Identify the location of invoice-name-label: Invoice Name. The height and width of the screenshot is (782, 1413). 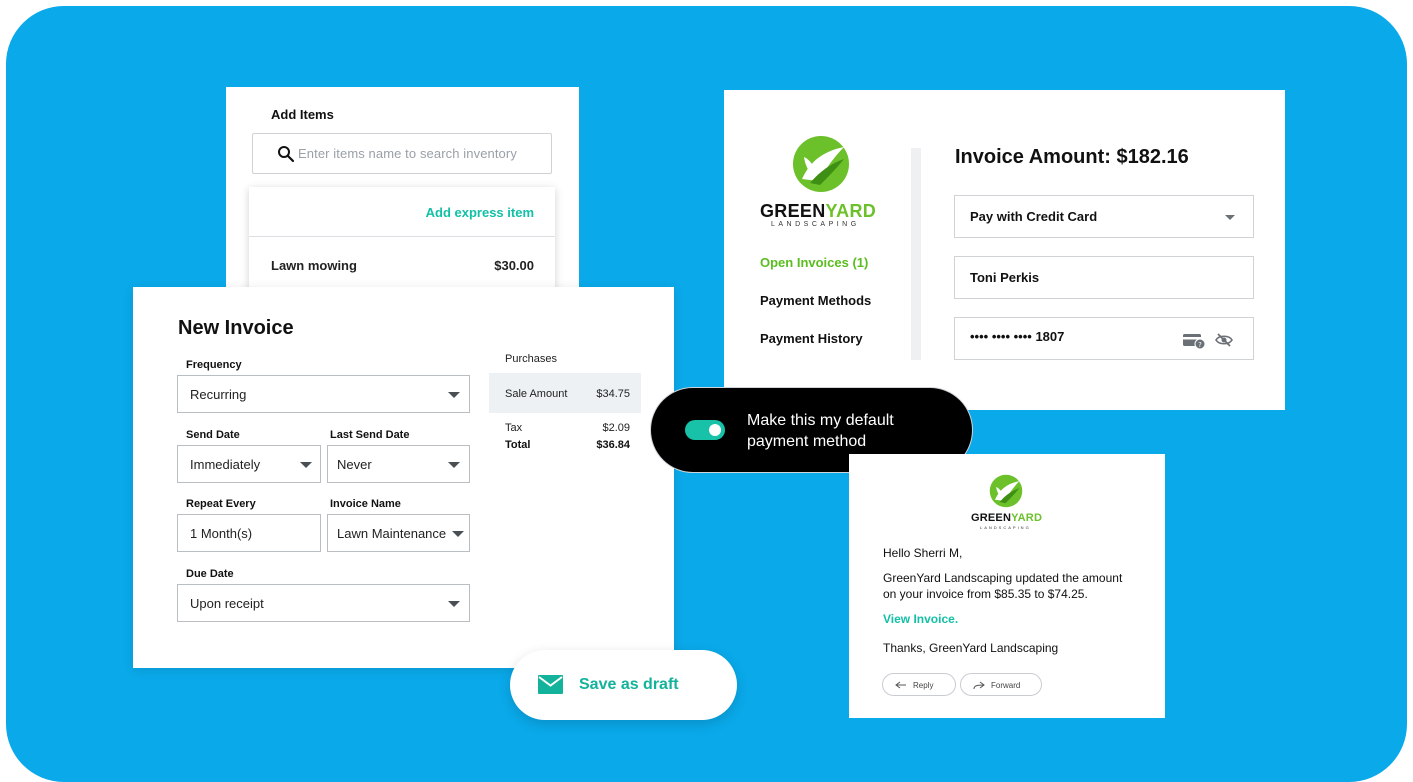
(365, 504).